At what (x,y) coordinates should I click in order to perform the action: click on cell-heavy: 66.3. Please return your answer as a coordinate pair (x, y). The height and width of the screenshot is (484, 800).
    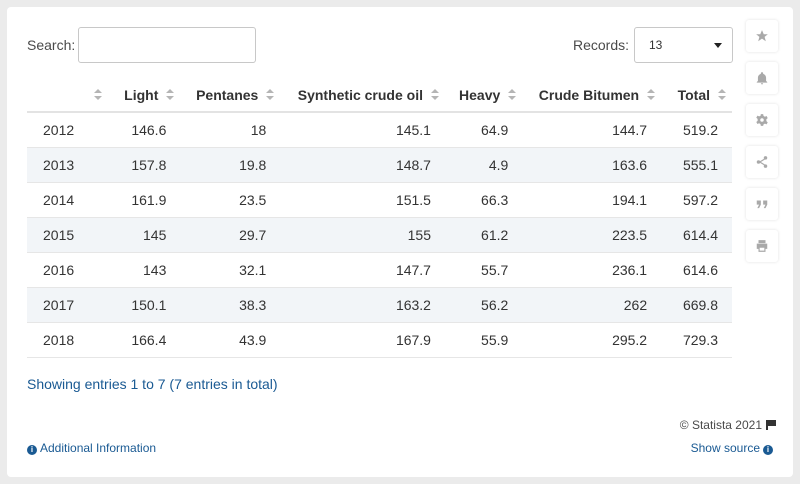
    Looking at the image, I should click on (483, 200).